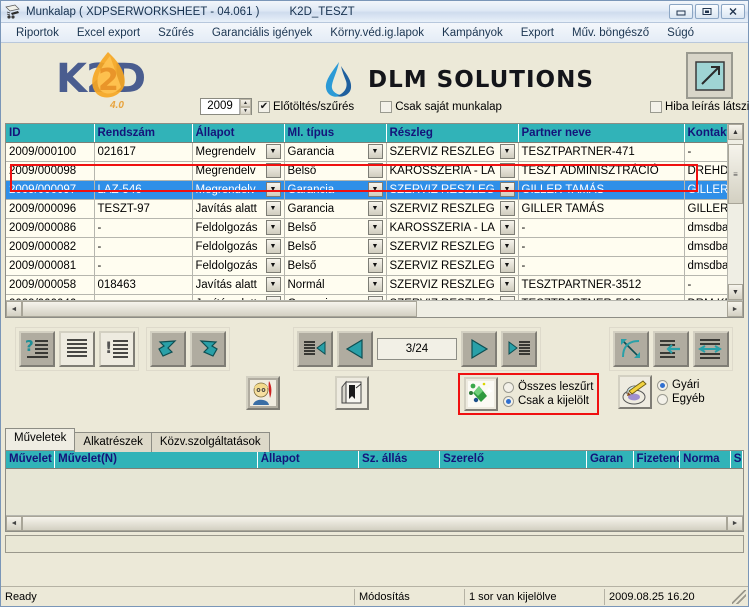  I want to click on cell-ml-tipus: Belső ▼, so click(335, 247).